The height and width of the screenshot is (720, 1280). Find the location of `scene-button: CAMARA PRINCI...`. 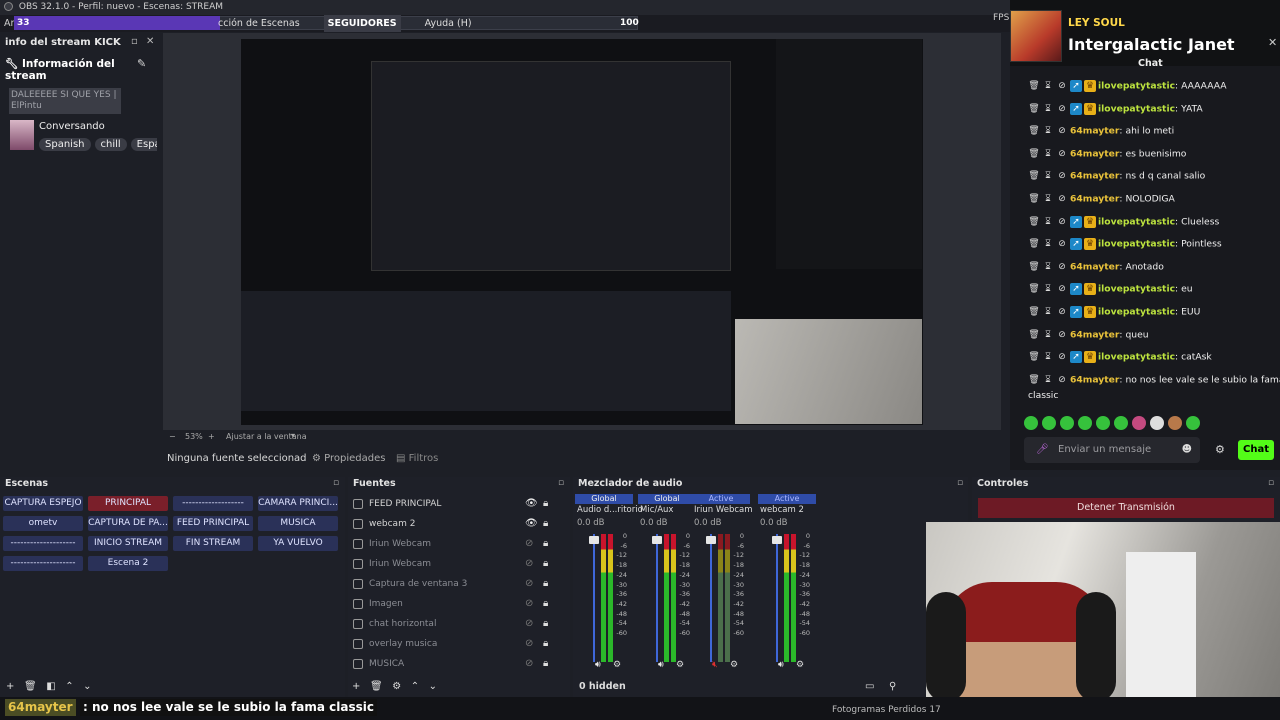

scene-button: CAMARA PRINCI... is located at coordinates (298, 503).